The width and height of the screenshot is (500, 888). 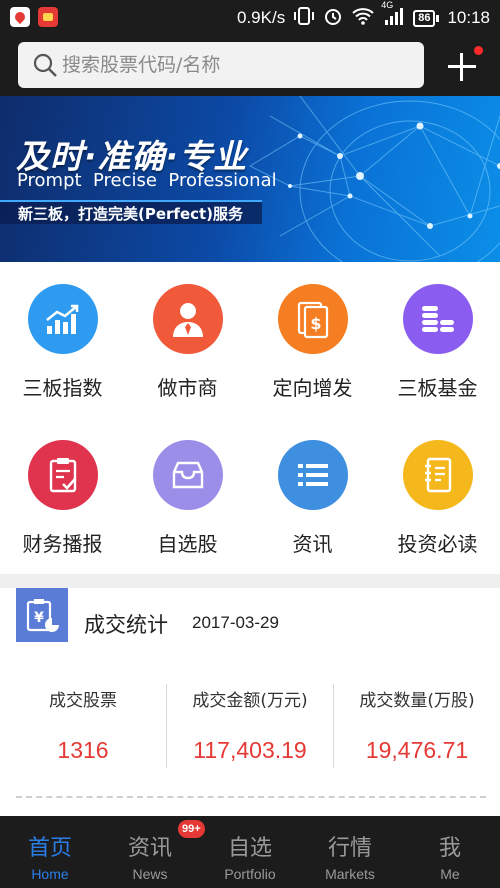 What do you see at coordinates (437, 544) in the screenshot?
I see `grid-label: 投资必读` at bounding box center [437, 544].